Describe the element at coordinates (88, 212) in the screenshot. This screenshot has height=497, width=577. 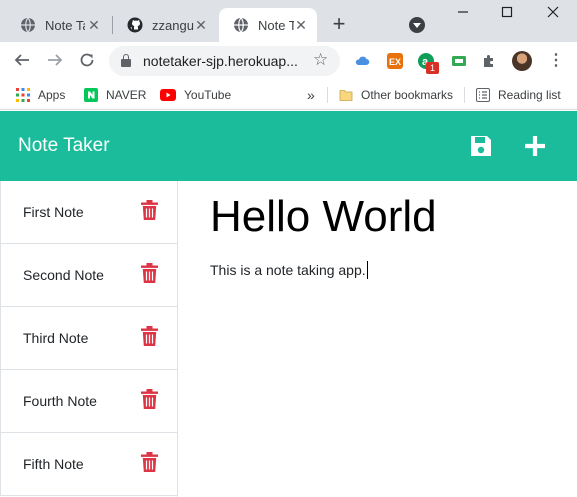
I see `list-item: First Note` at that location.